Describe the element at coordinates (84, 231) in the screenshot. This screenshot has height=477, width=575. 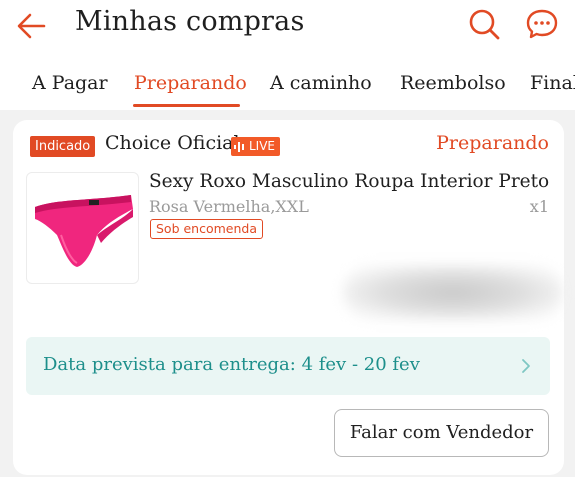
I see `pink-thong-underwear-image` at that location.